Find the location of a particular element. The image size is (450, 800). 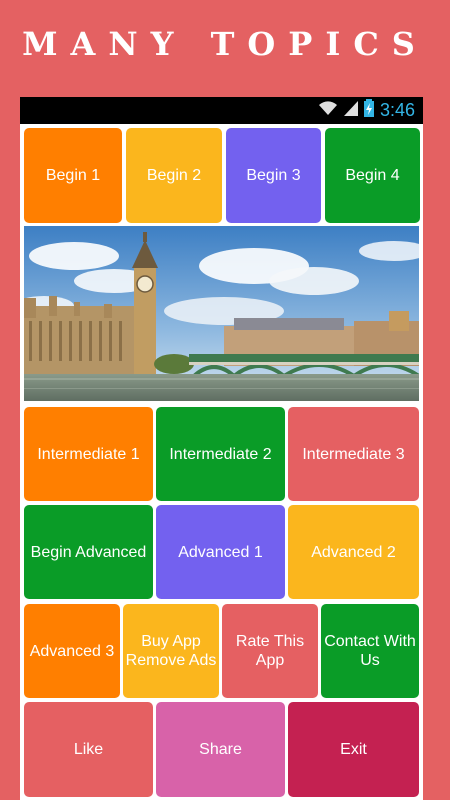

status-time: 3:46 is located at coordinates (397, 110).